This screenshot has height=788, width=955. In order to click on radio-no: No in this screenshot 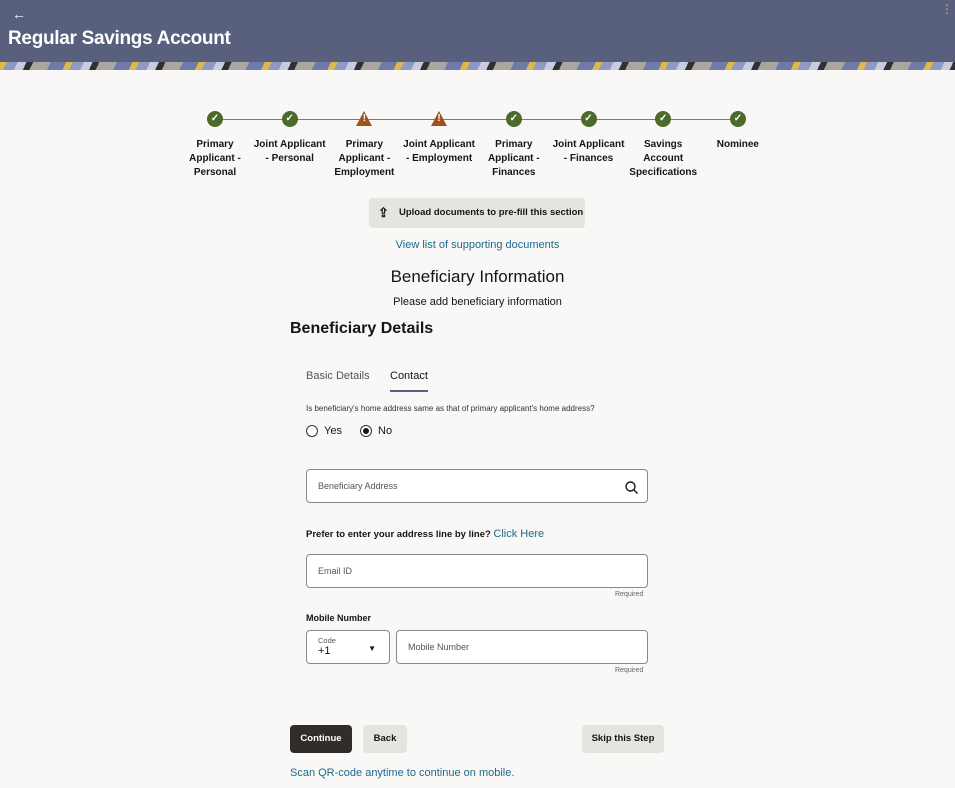, I will do `click(376, 431)`.